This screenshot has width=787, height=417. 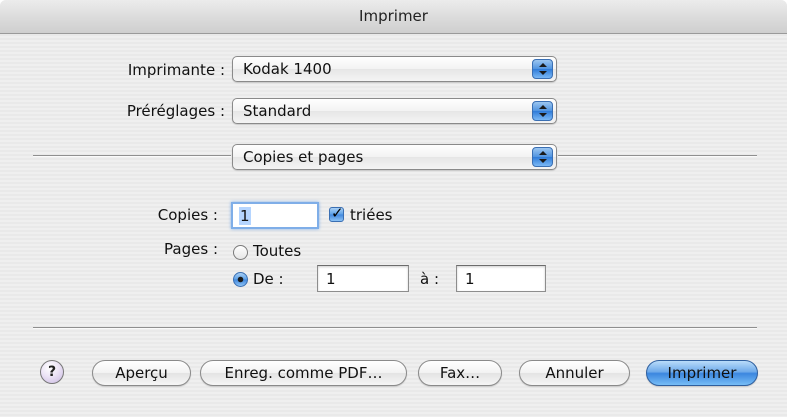 I want to click on copies-value: 1, so click(x=245, y=216).